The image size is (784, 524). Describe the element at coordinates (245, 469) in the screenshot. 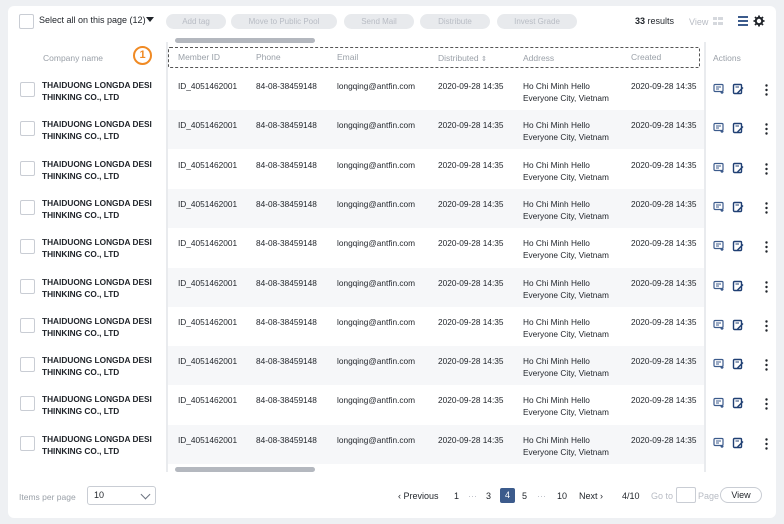

I see `bottom-horizontal-scrollbar` at that location.